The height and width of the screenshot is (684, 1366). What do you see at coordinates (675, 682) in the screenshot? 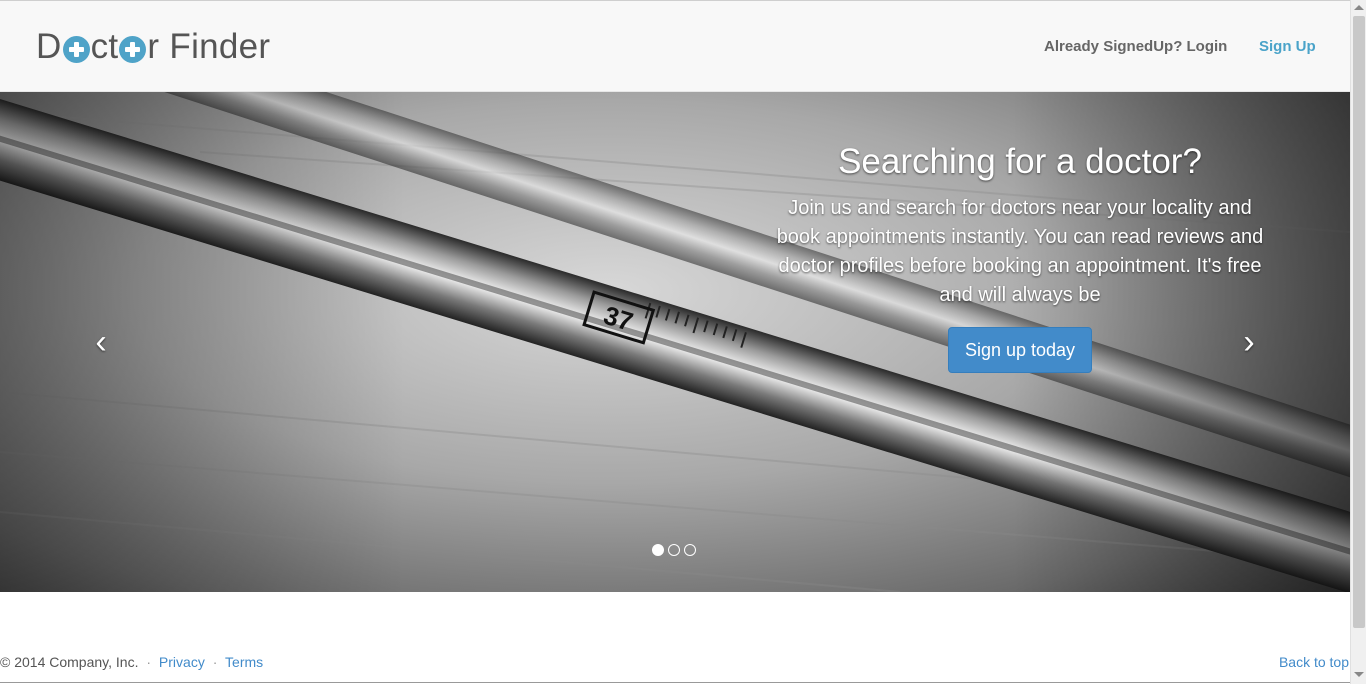
I see `bottom-border` at bounding box center [675, 682].